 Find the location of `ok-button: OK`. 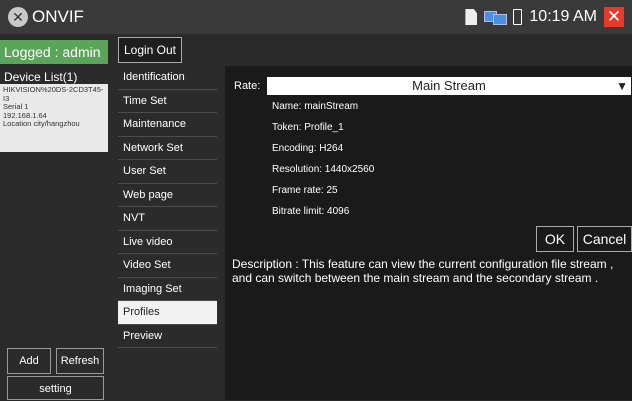

ok-button: OK is located at coordinates (555, 239).